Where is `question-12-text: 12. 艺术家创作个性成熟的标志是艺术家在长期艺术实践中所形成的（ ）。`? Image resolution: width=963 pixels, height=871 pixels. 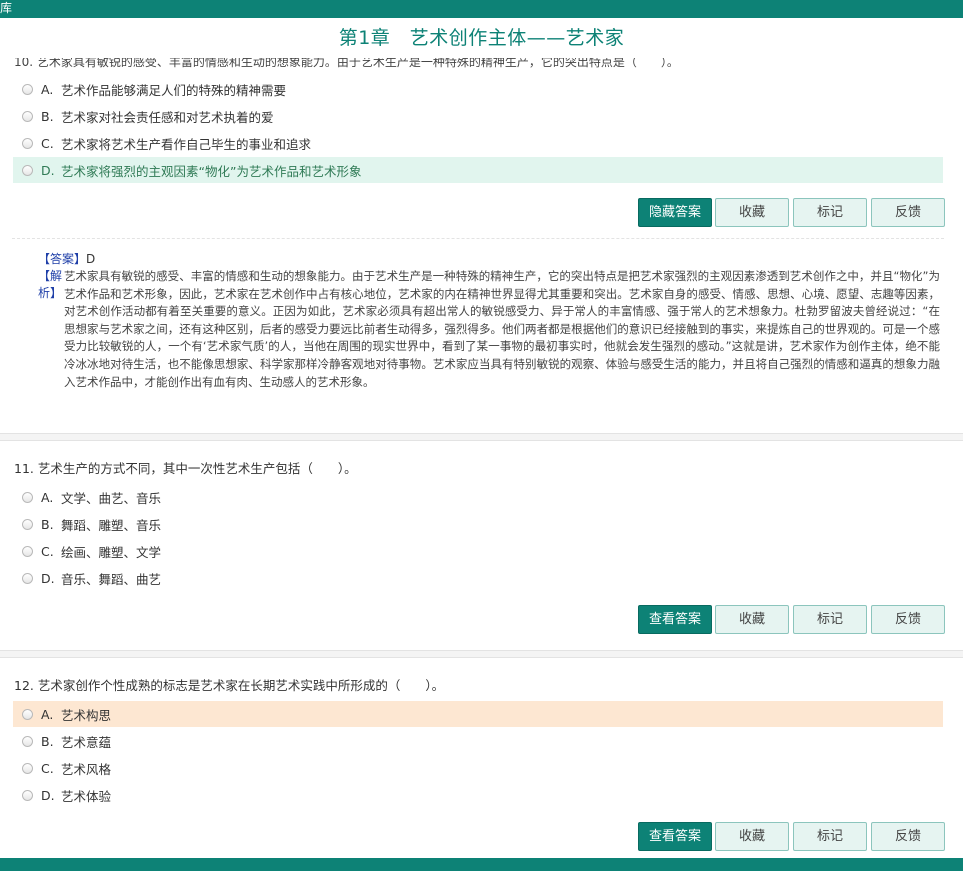 question-12-text: 12. 艺术家创作个性成熟的标志是艺术家在长期艺术实践中所形成的（ ）。 is located at coordinates (229, 685).